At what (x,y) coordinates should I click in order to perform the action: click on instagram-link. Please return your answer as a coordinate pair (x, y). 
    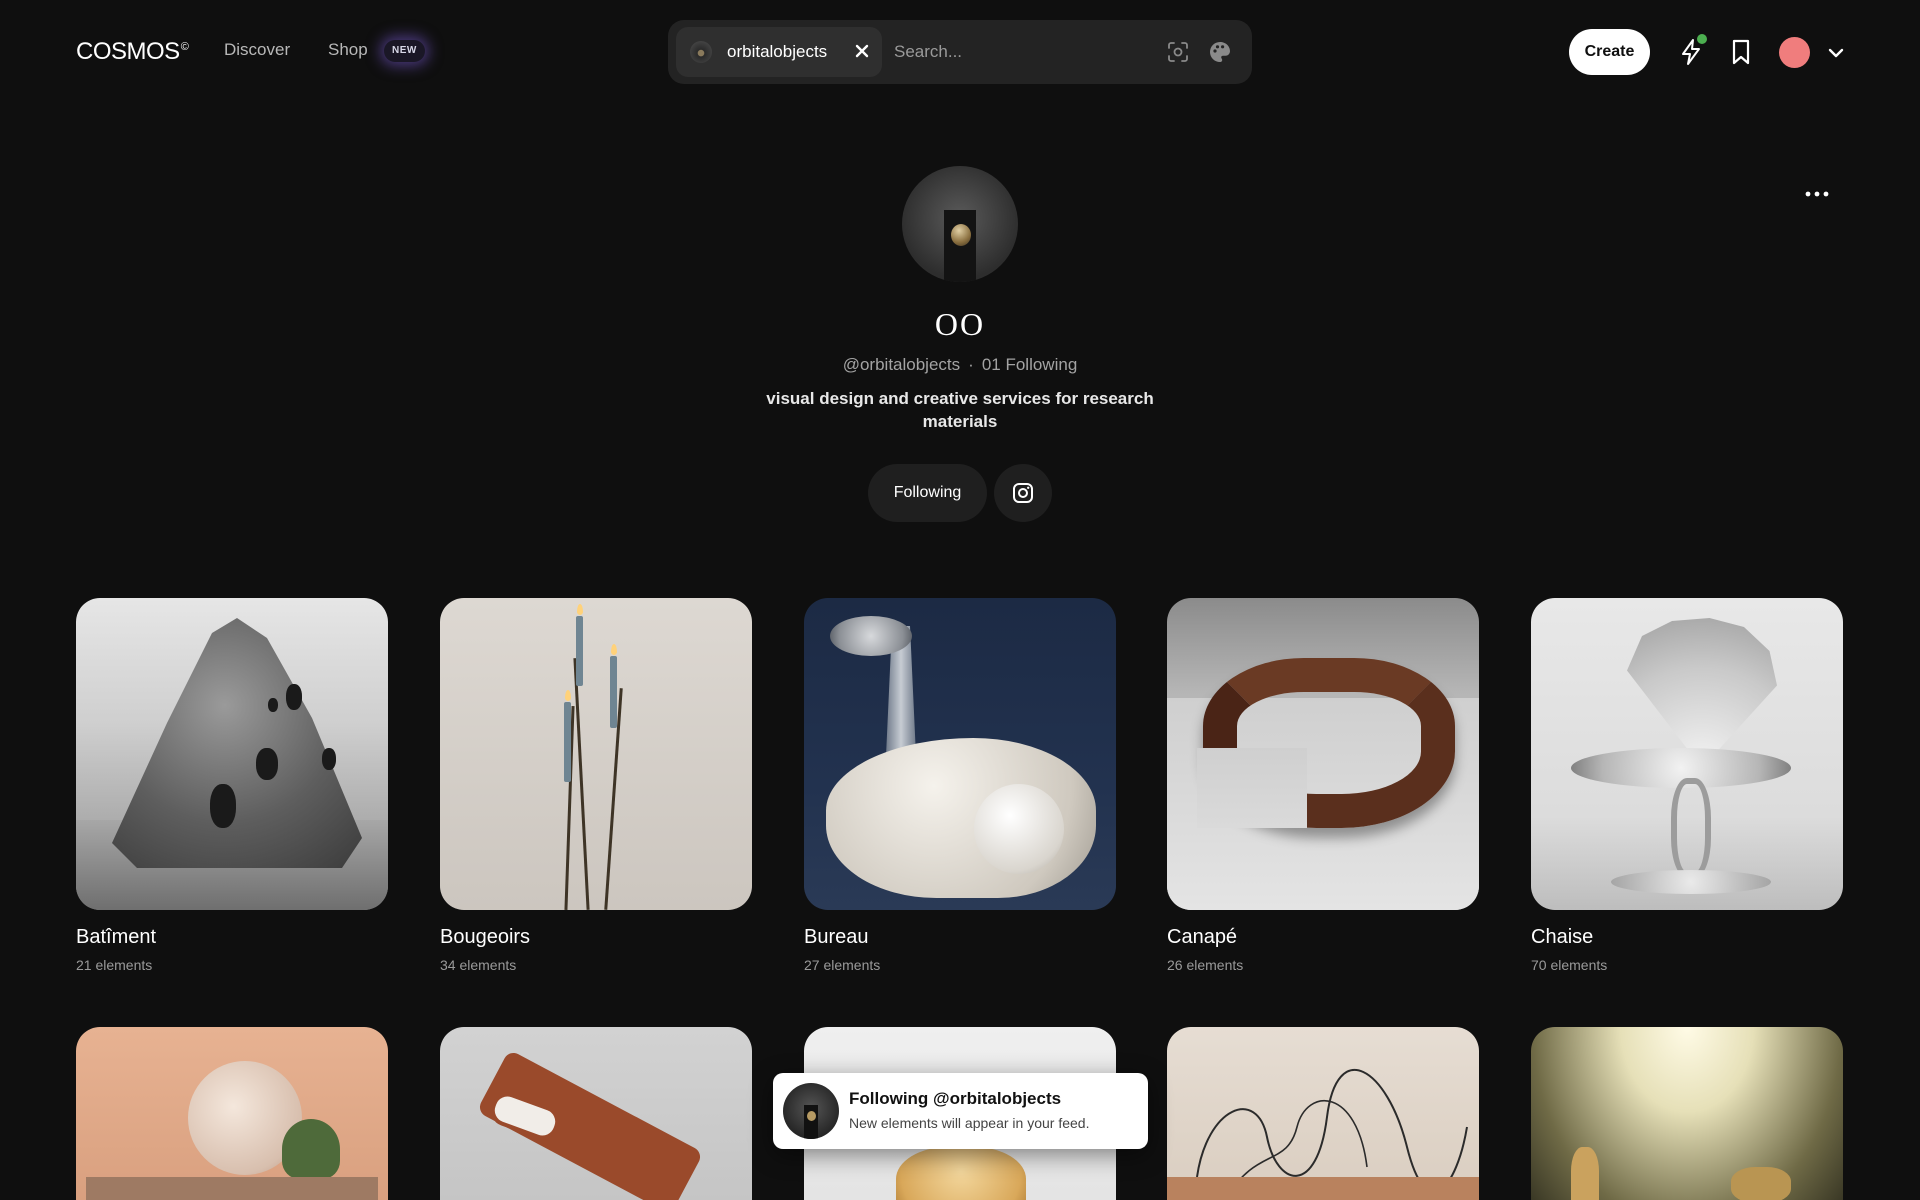
    Looking at the image, I should click on (1023, 493).